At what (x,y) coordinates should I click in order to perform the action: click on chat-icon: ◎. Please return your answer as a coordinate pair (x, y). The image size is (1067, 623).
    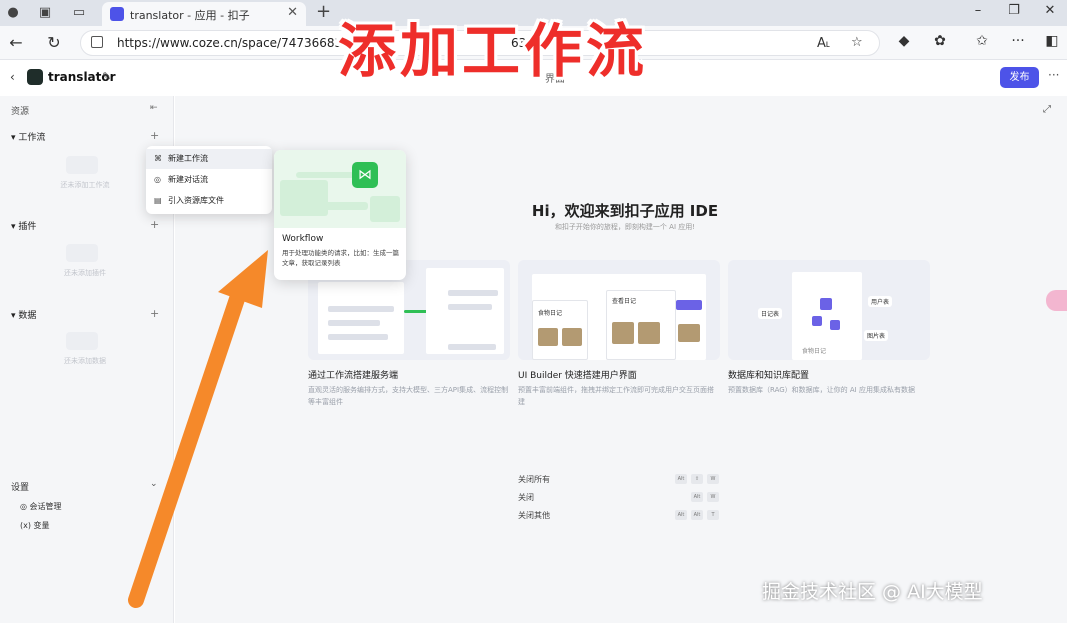
    Looking at the image, I should click on (23, 506).